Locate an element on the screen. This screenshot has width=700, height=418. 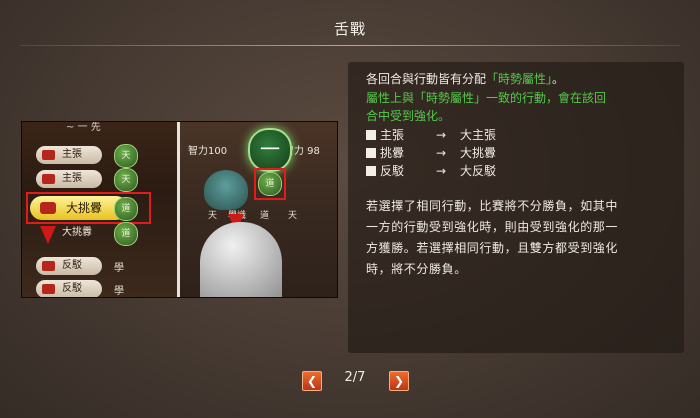
stat-left: 智力100 is located at coordinates (208, 151).